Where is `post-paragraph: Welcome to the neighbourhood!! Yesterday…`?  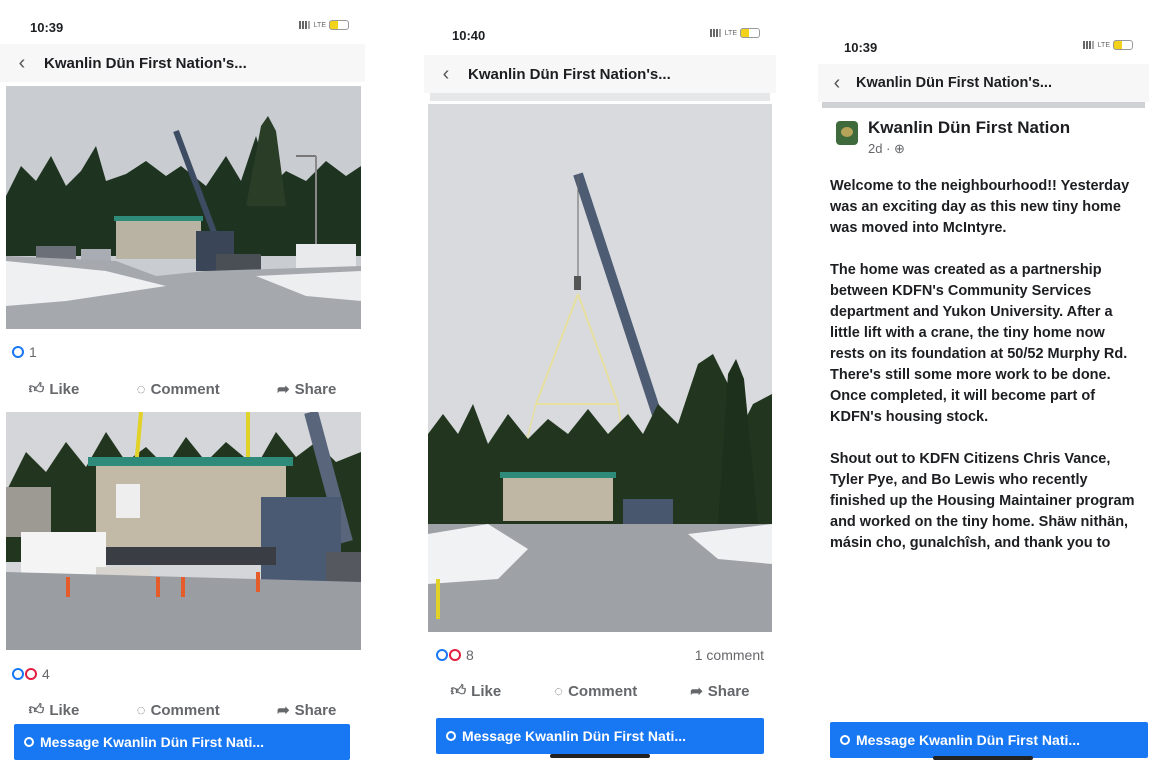
post-paragraph: Welcome to the neighbourhood!! Yesterday… is located at coordinates (980, 207).